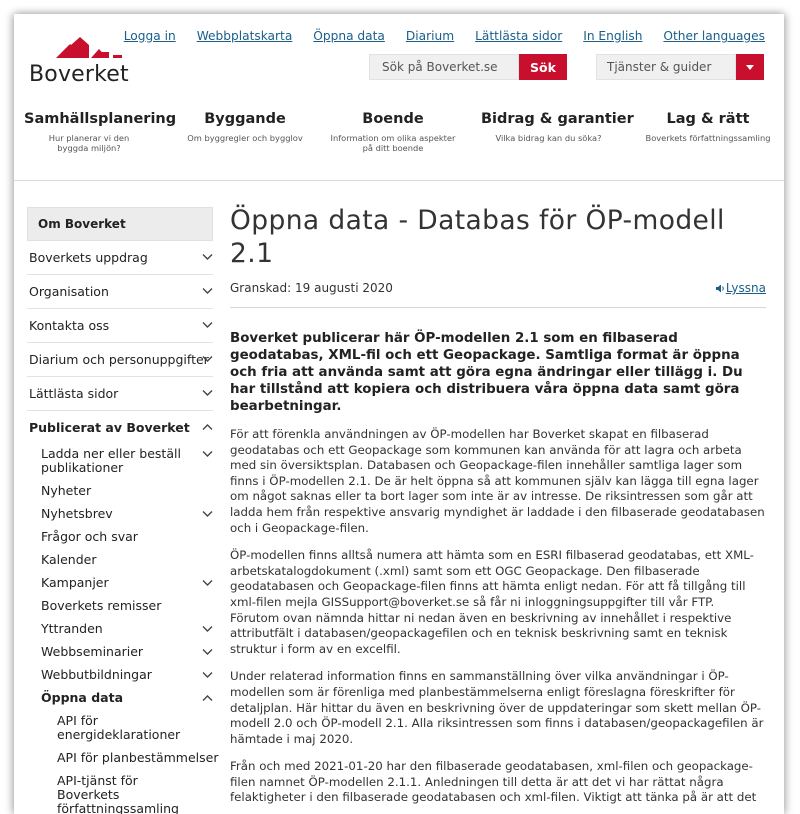 The image size is (800, 814). Describe the element at coordinates (745, 288) in the screenshot. I see `listen-label: Lyssna` at that location.